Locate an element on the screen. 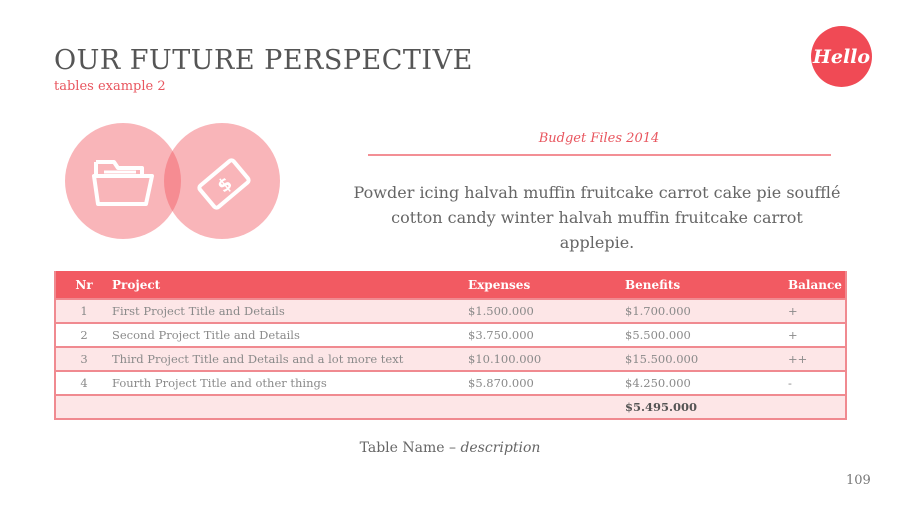 The height and width of the screenshot is (506, 900). budget-heading: Budget Files 2014 is located at coordinates (599, 138).